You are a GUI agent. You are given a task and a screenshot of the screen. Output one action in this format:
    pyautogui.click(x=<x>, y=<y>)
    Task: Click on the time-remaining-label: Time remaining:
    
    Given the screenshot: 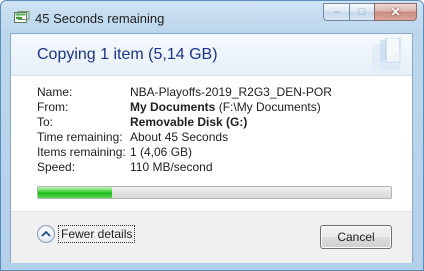 What is the action you would take?
    pyautogui.click(x=80, y=137)
    